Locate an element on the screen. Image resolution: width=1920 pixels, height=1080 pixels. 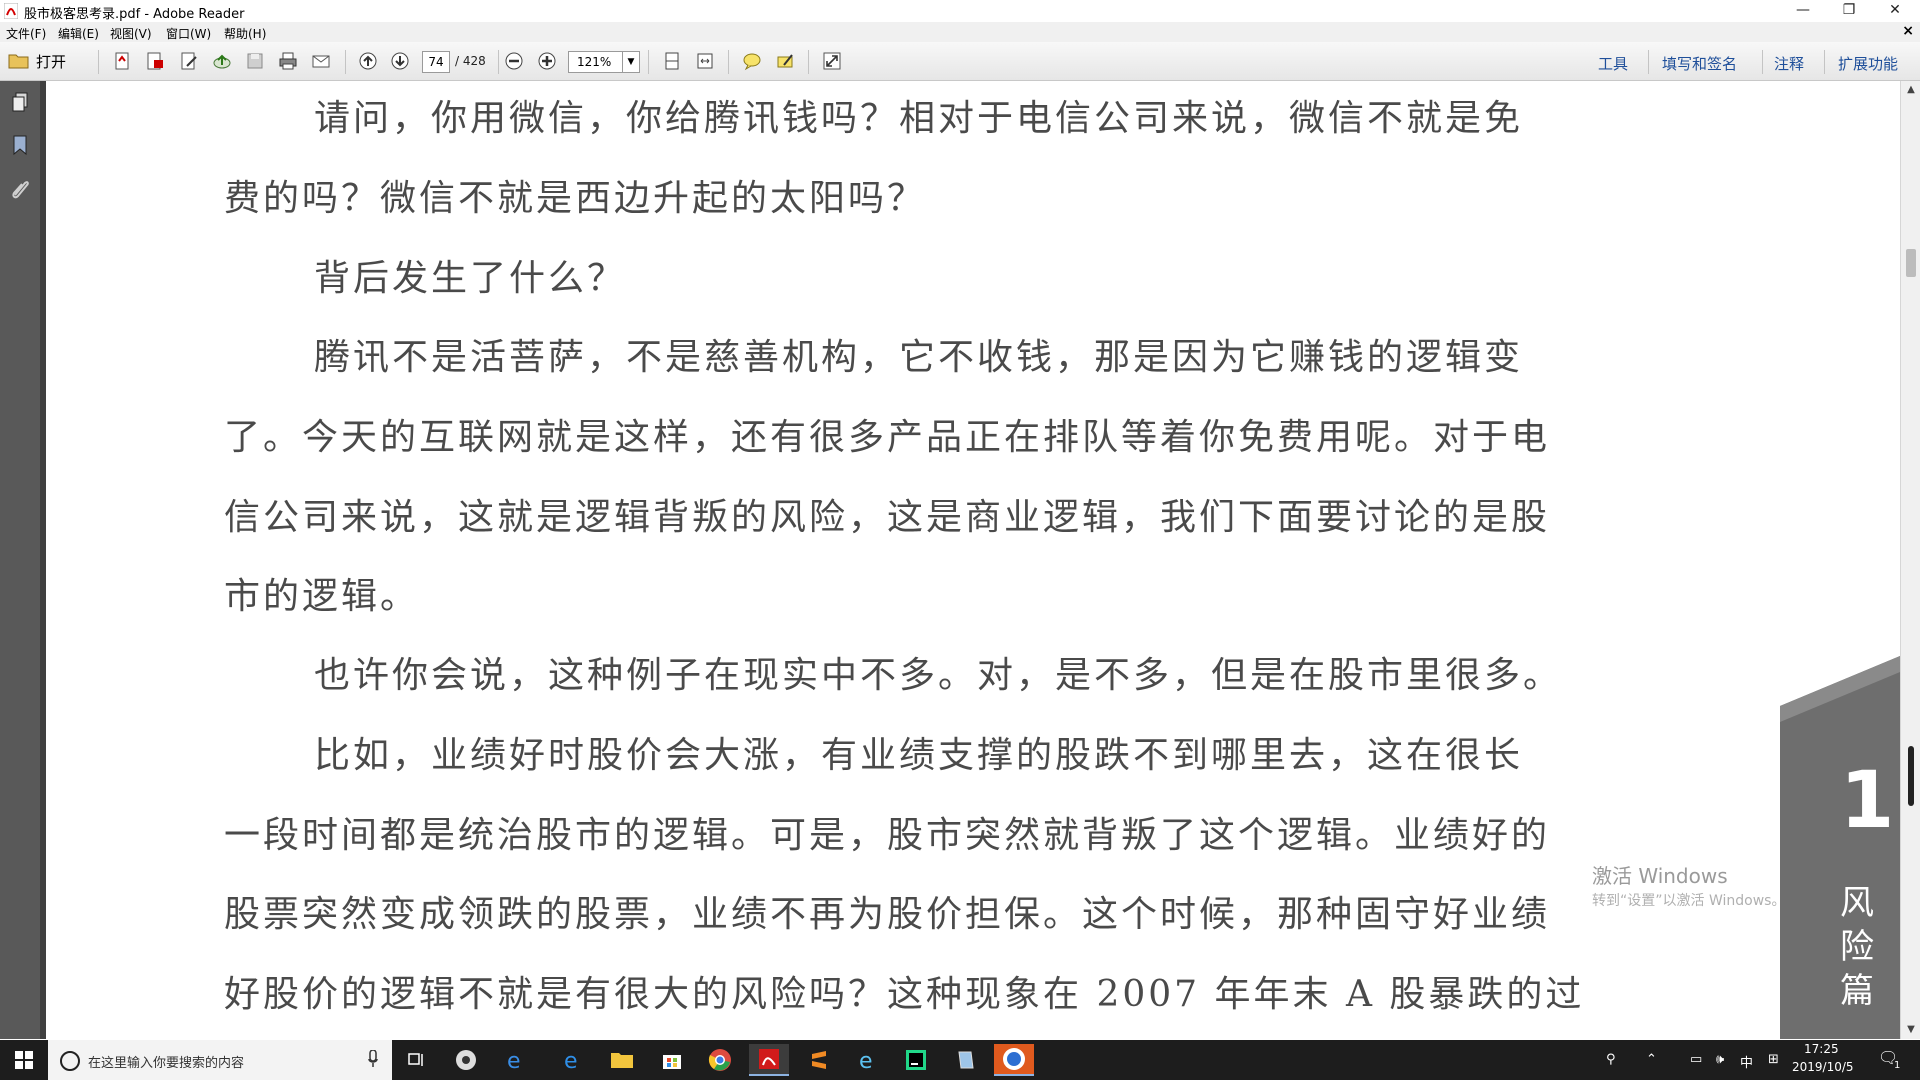
page-edge is located at coordinates (43, 560).